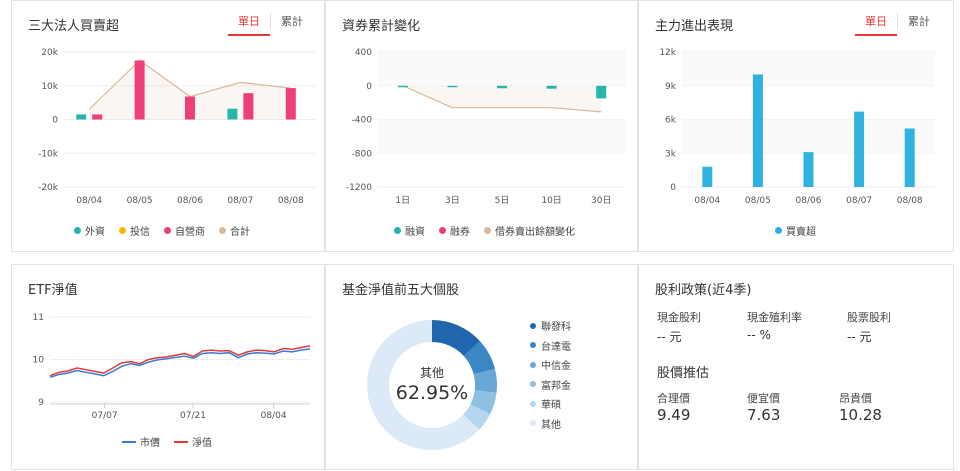  I want to click on y-tick-label: 6k, so click(671, 121).